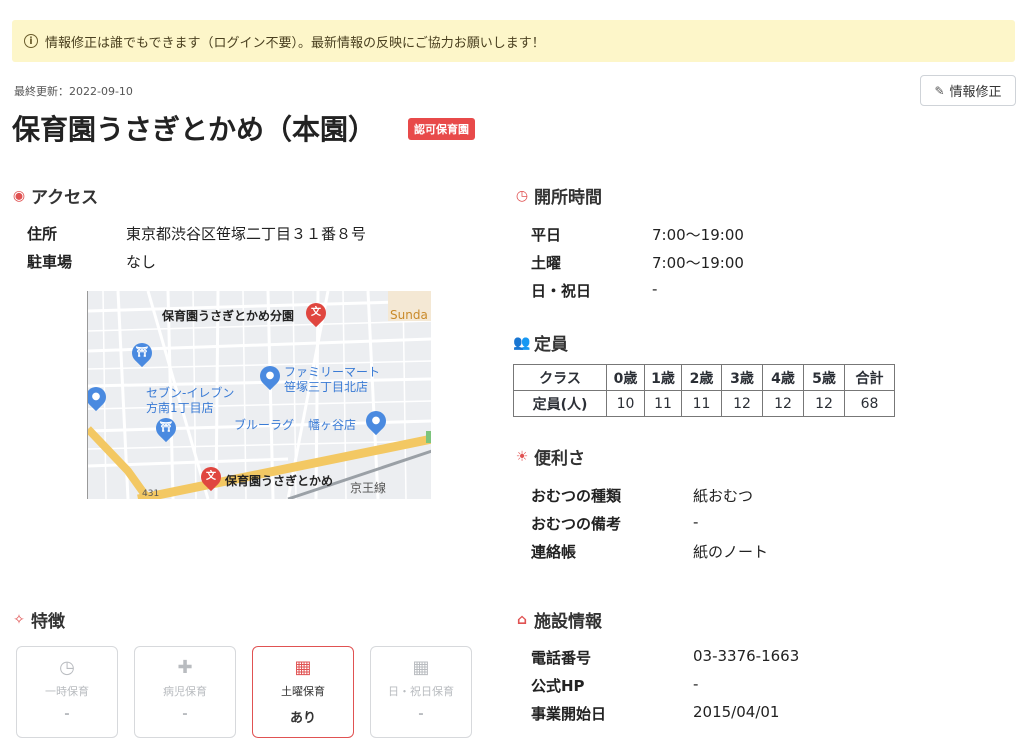 Image resolution: width=1025 pixels, height=754 pixels. What do you see at coordinates (655, 289) in the screenshot?
I see `holiday-value: -` at bounding box center [655, 289].